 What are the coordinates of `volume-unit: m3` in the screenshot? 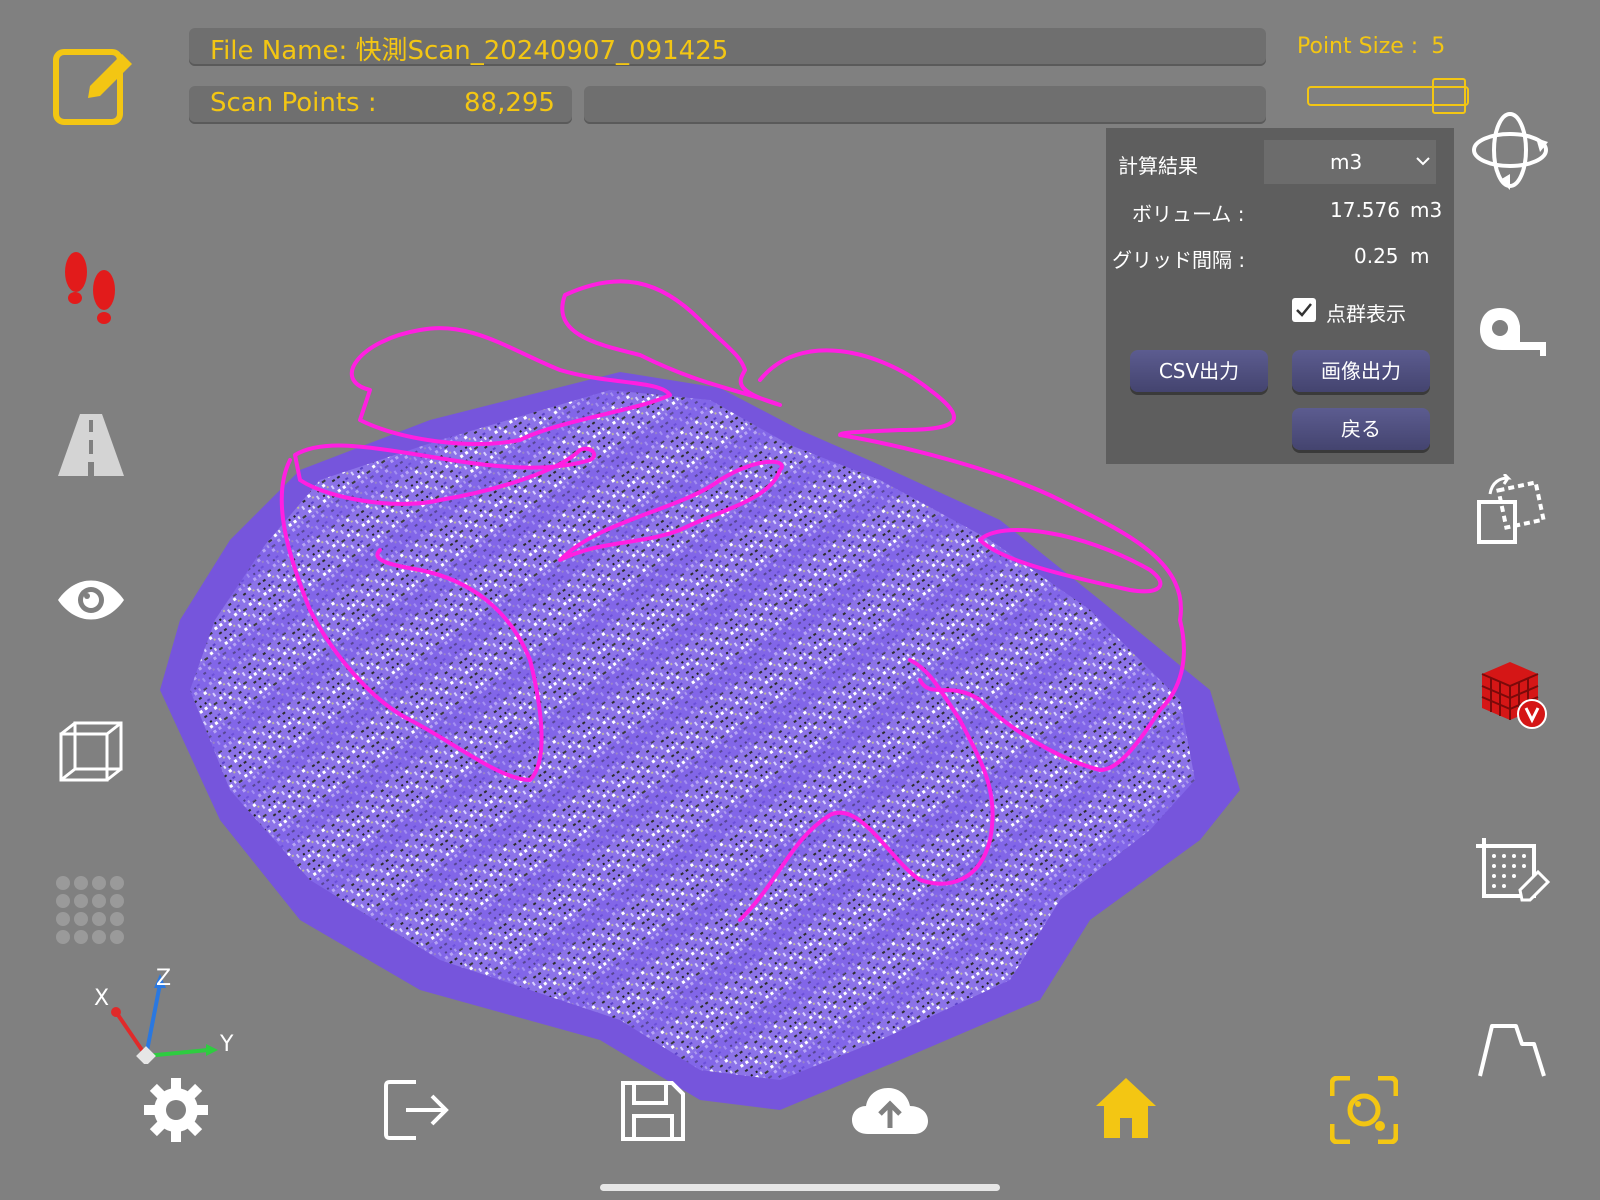 It's located at (1426, 210).